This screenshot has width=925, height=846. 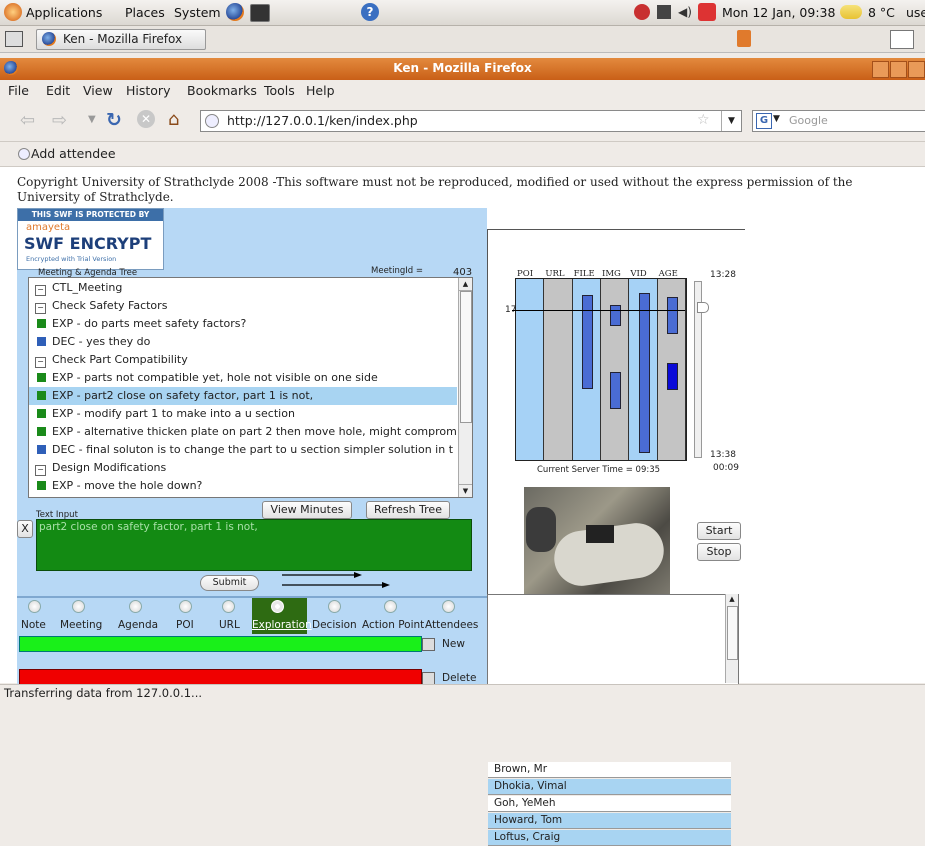 What do you see at coordinates (59, 120) in the screenshot?
I see `forward-icon: ⇨` at bounding box center [59, 120].